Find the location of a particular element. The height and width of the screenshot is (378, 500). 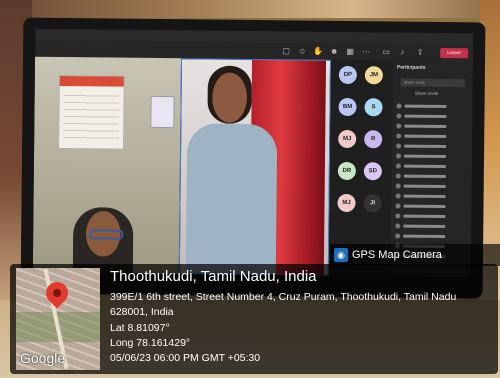

share-invite-link: Share invite is located at coordinates (427, 93).